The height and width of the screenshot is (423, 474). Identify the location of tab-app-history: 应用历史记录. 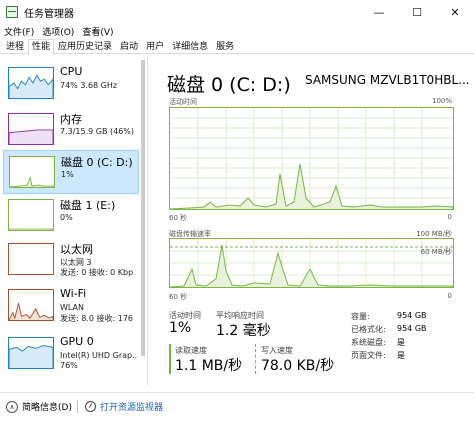
(85, 46).